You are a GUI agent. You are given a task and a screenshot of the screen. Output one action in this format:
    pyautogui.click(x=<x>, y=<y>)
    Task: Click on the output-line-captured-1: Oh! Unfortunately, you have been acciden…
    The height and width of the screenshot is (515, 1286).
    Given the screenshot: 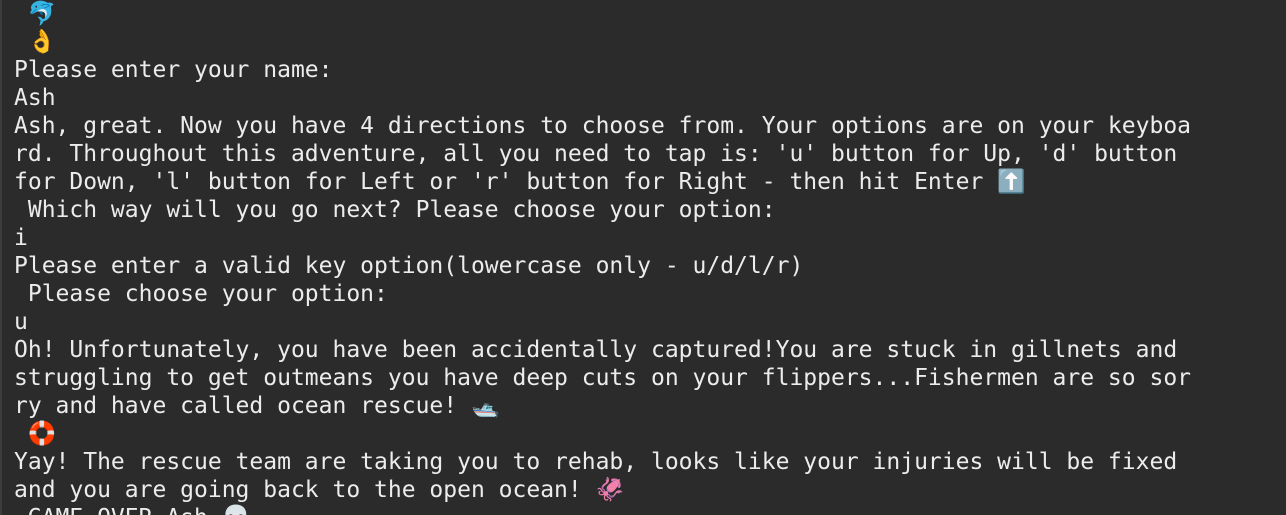 What is the action you would take?
    pyautogui.click(x=596, y=350)
    